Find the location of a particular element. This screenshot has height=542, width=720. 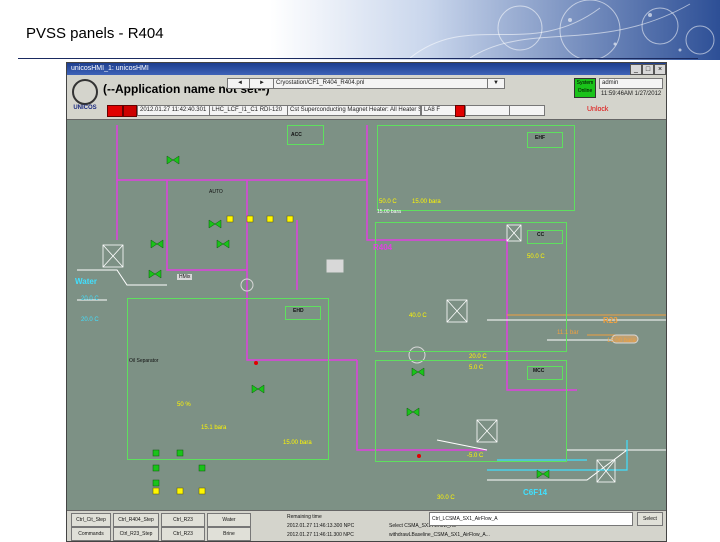

ehf-box is located at coordinates (545, 140).